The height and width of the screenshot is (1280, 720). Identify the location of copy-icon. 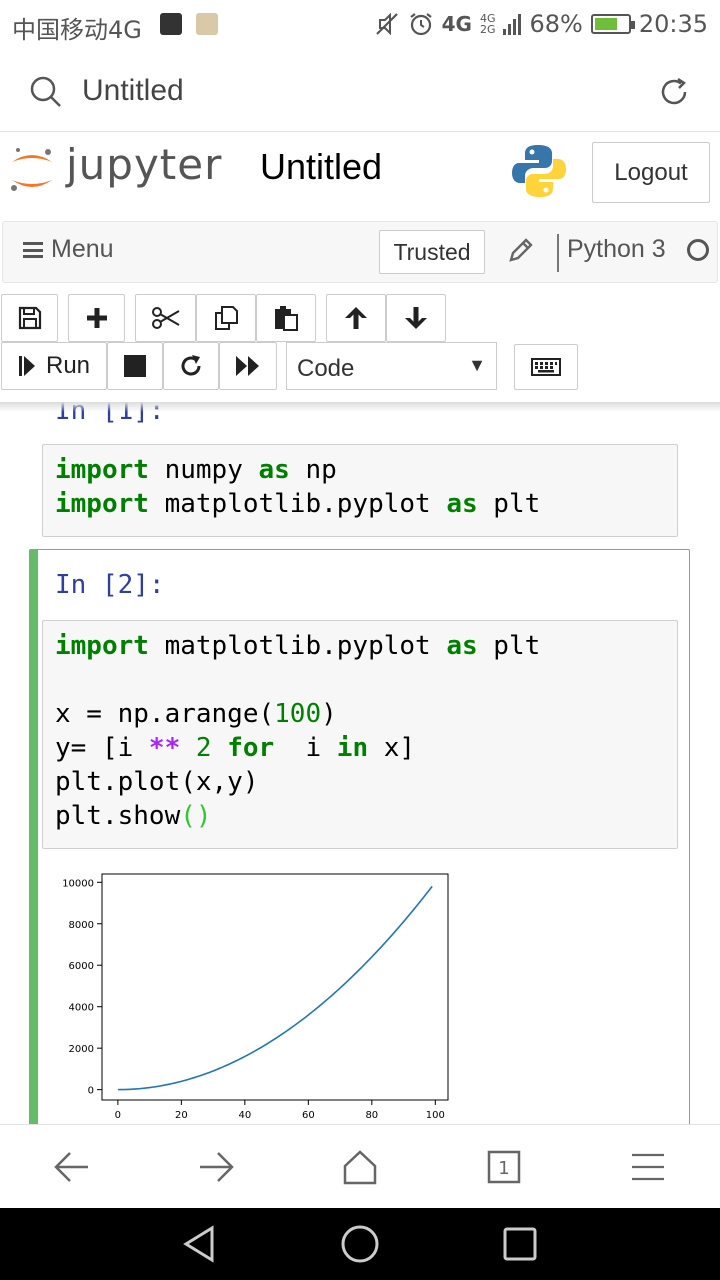
(226, 318).